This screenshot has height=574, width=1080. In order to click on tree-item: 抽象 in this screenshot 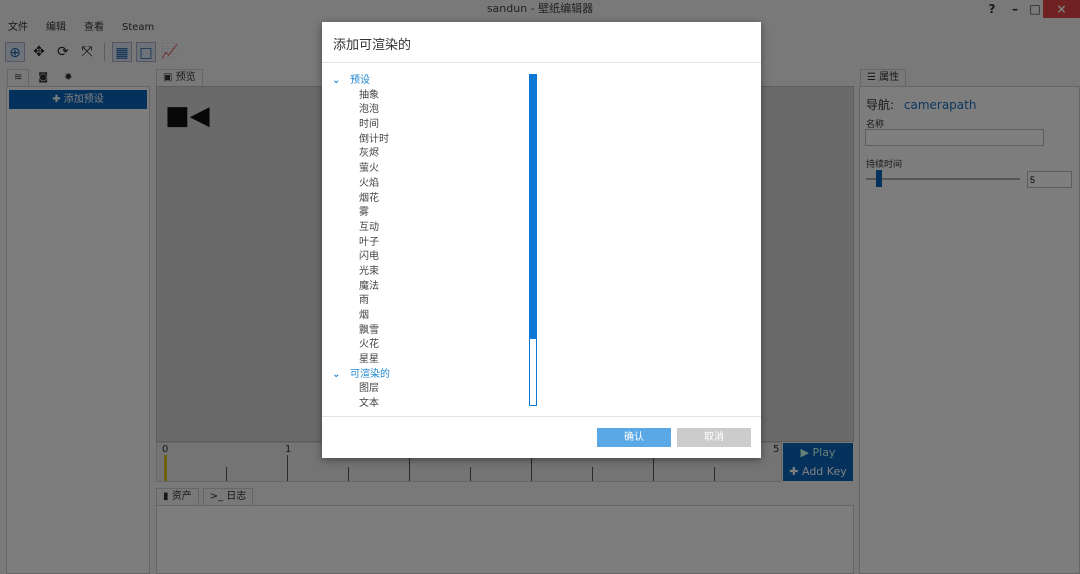, I will do `click(432, 96)`.